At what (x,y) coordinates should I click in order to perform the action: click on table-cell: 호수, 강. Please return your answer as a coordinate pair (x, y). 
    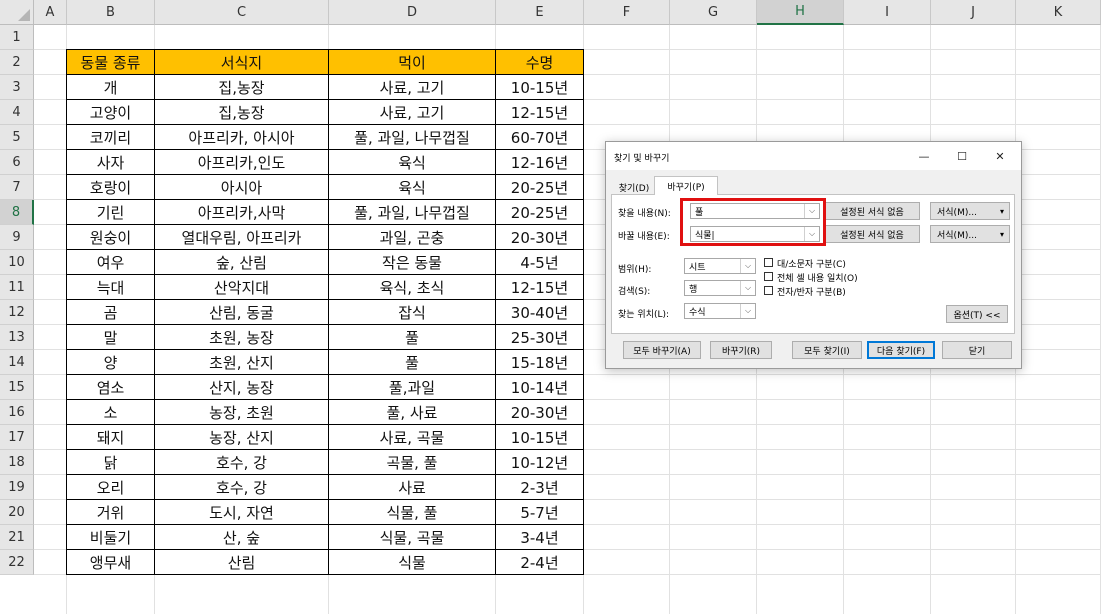
    Looking at the image, I should click on (242, 462).